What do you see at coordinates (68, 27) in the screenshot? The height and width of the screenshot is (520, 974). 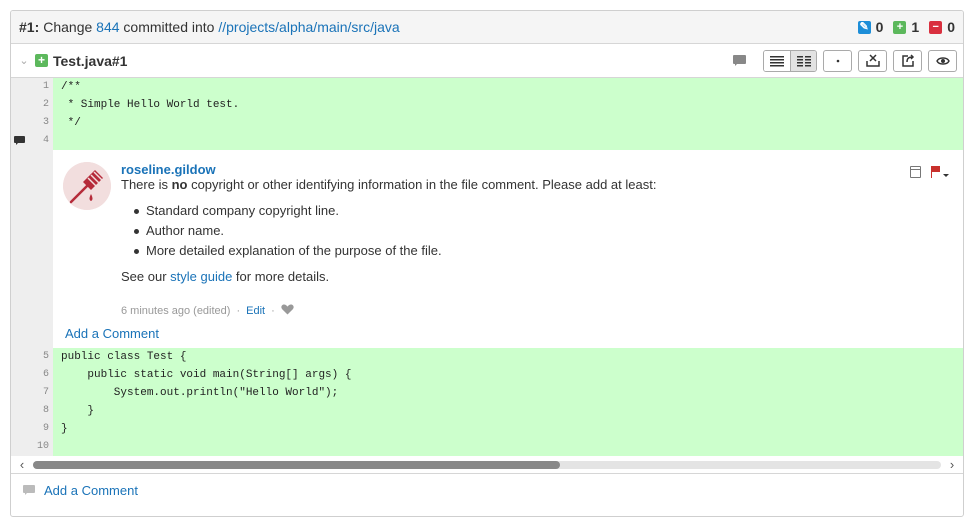 I see `review-prefix: Change` at bounding box center [68, 27].